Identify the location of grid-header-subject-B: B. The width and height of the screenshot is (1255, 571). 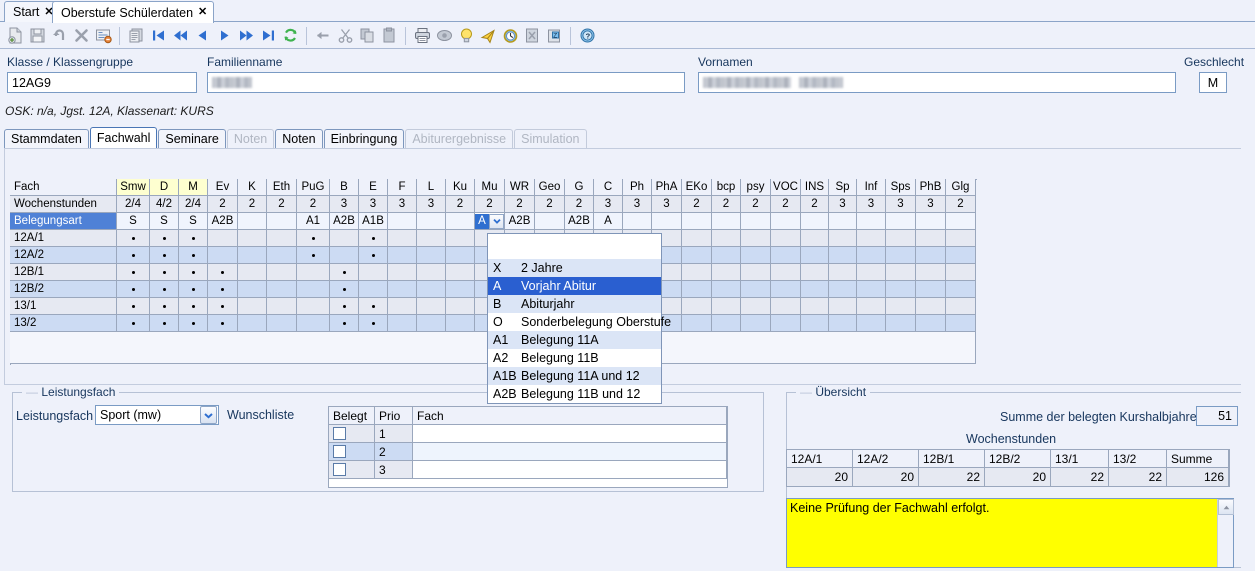
(344, 187).